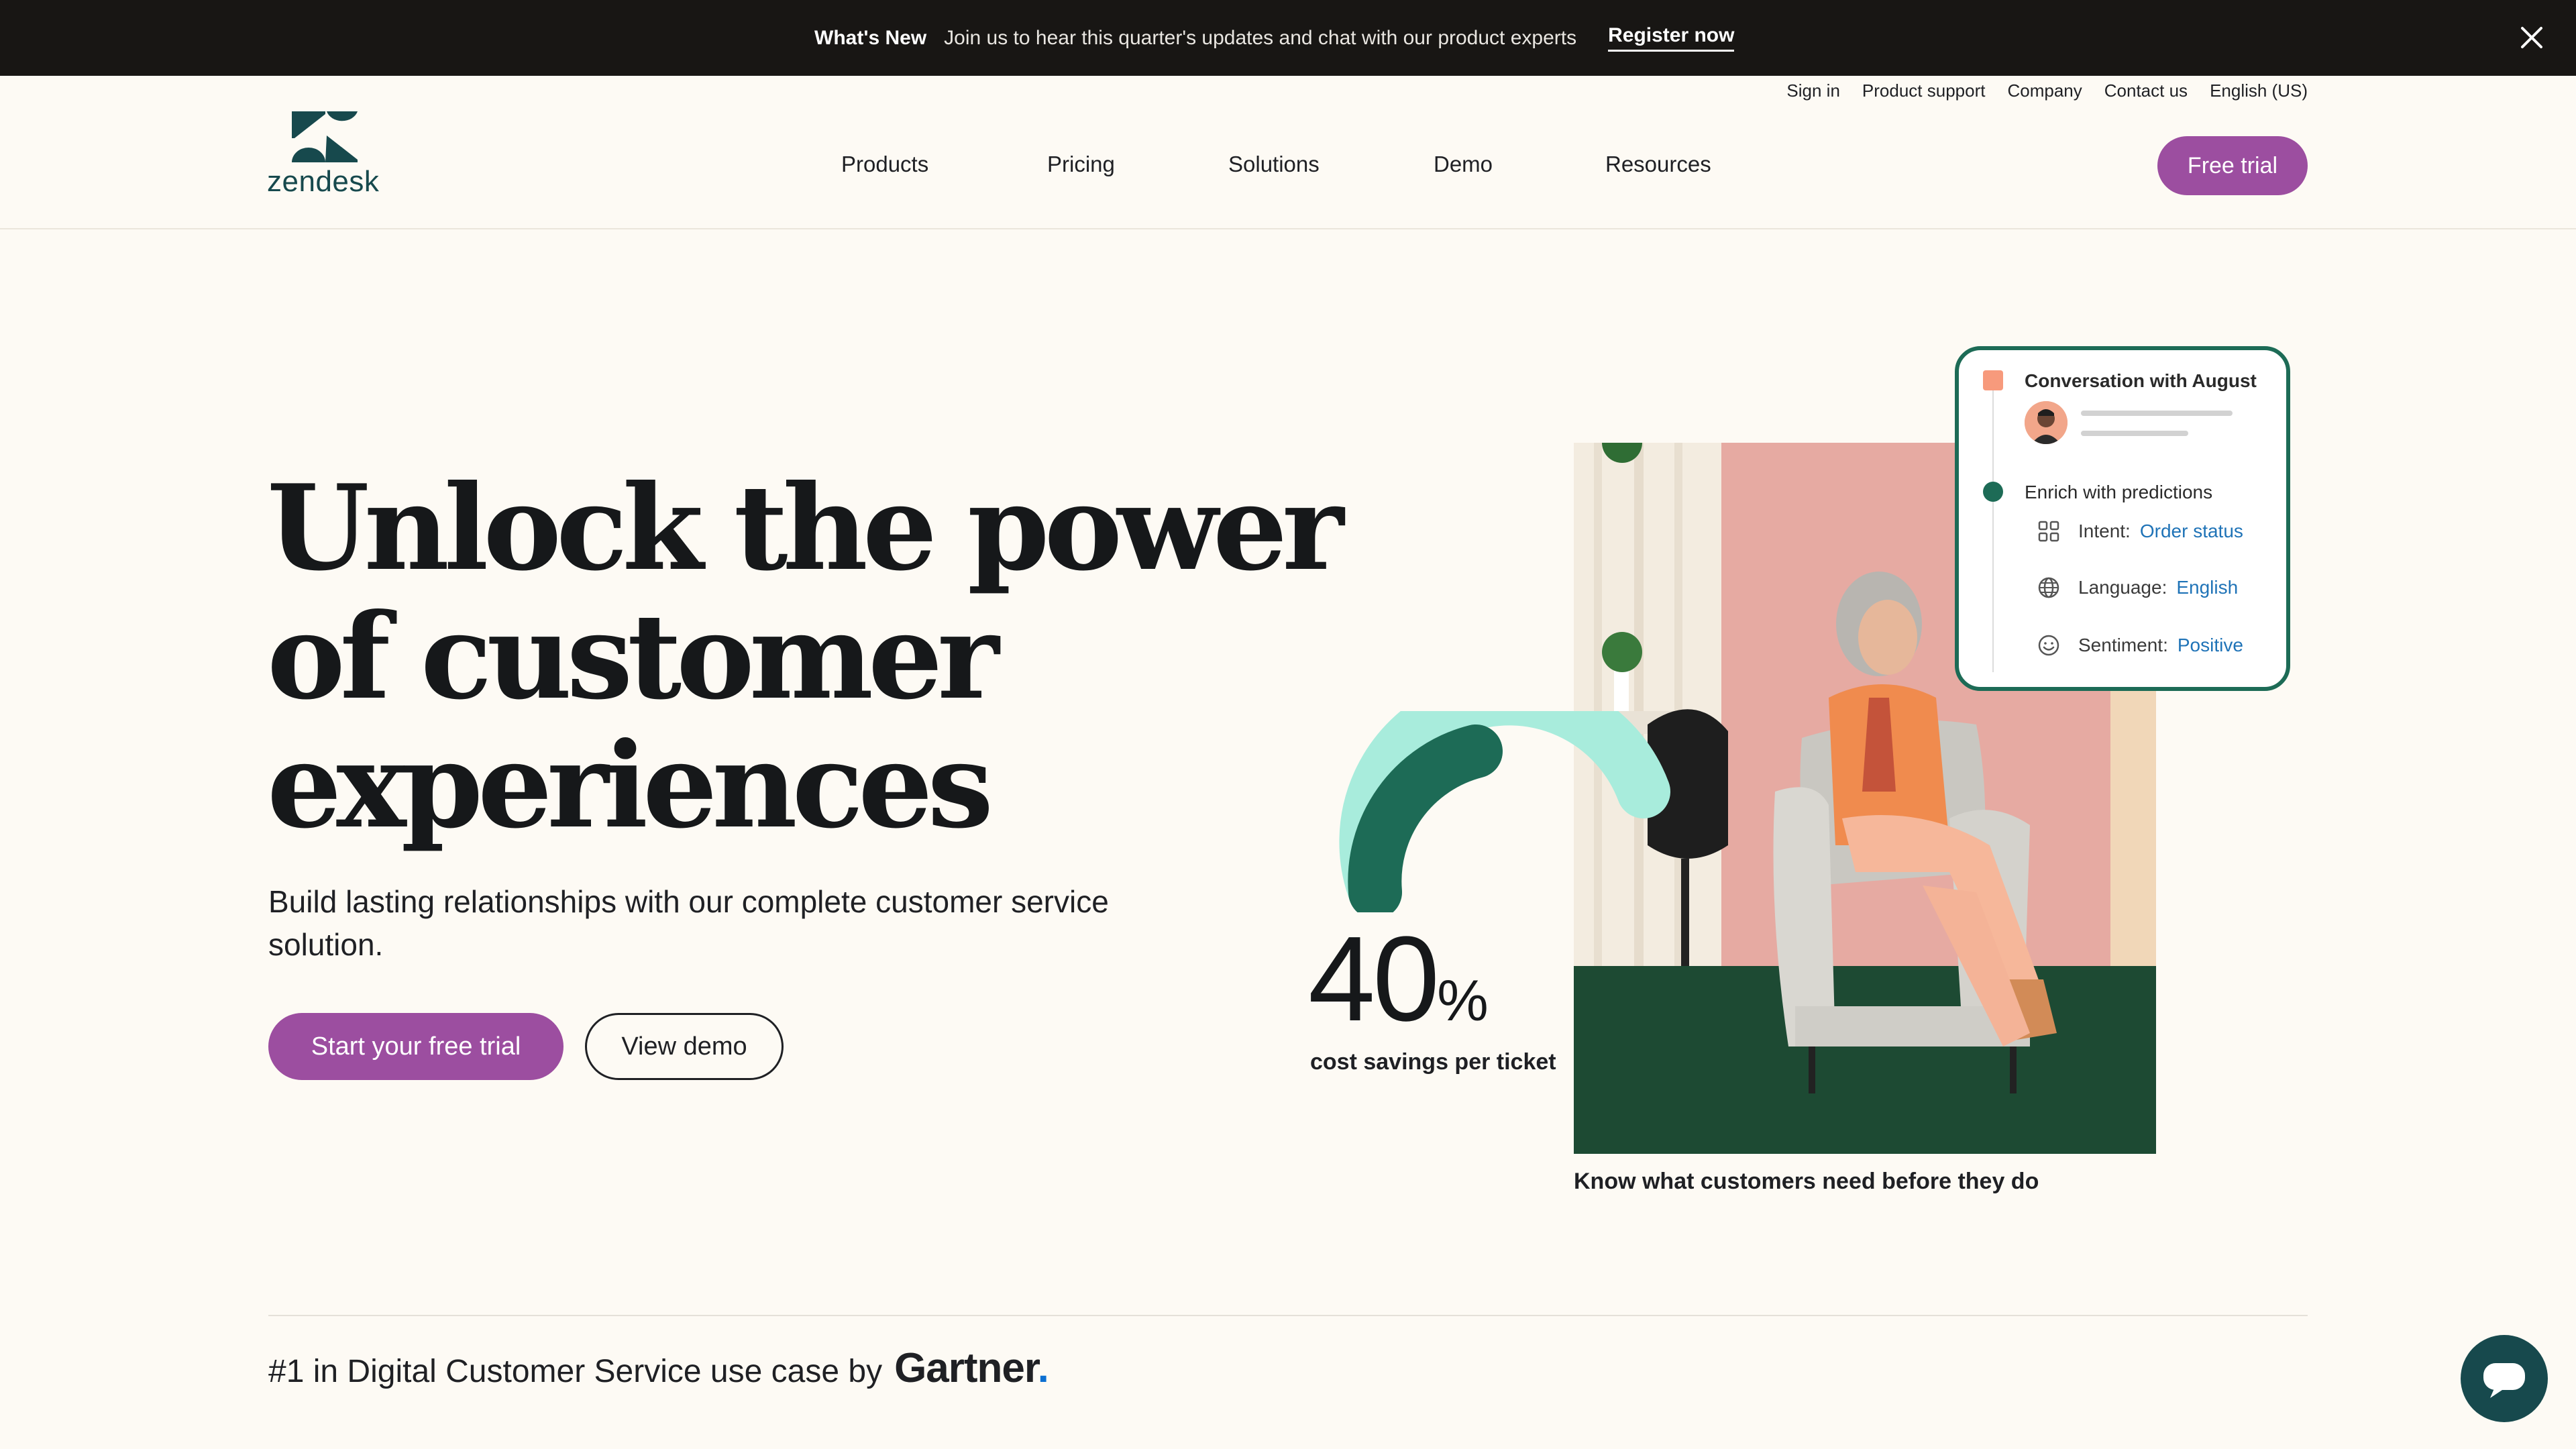 The height and width of the screenshot is (1449, 2576). I want to click on conversation-title: Conversation with August, so click(2141, 380).